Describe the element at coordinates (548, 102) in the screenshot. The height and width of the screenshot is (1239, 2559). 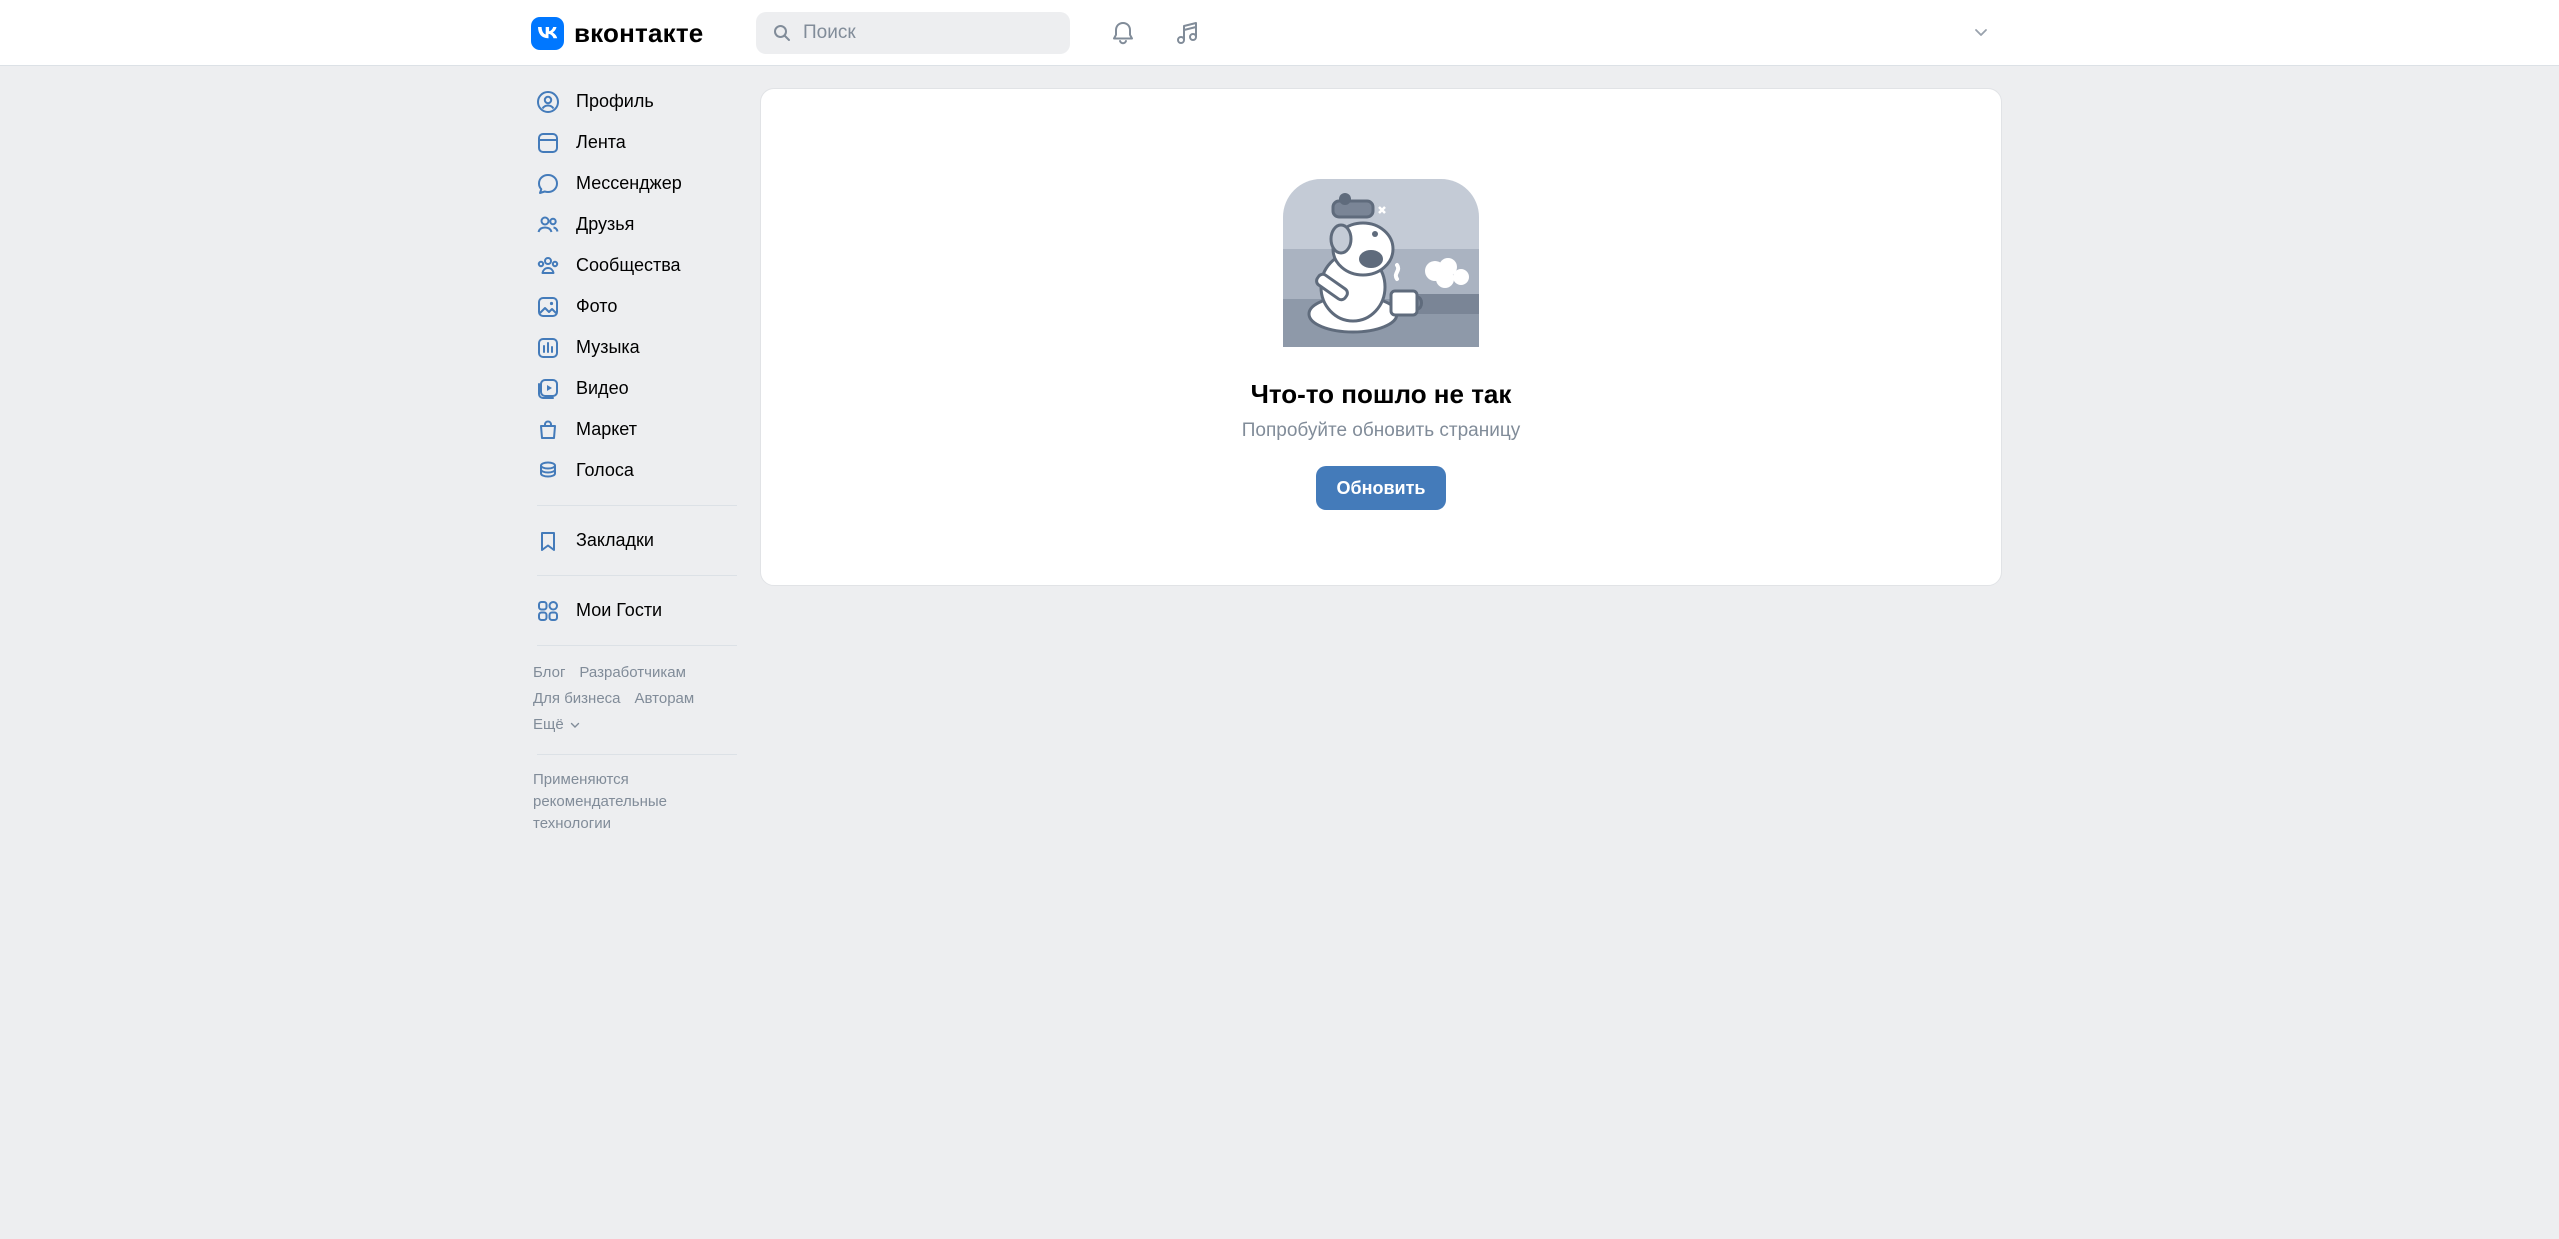
I see `user-circle-icon` at that location.